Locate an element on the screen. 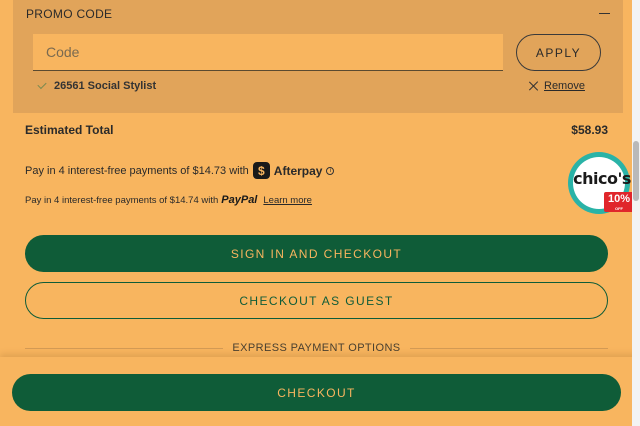  collapse-minus-icon is located at coordinates (605, 13).